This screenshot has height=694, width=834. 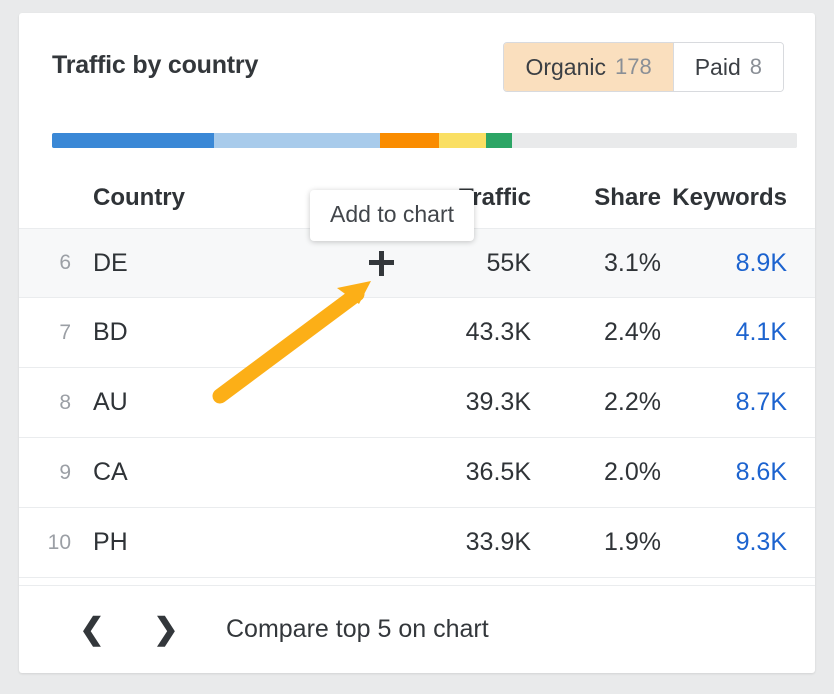 What do you see at coordinates (498, 472) in the screenshot?
I see `row-traffic: 36.5K` at bounding box center [498, 472].